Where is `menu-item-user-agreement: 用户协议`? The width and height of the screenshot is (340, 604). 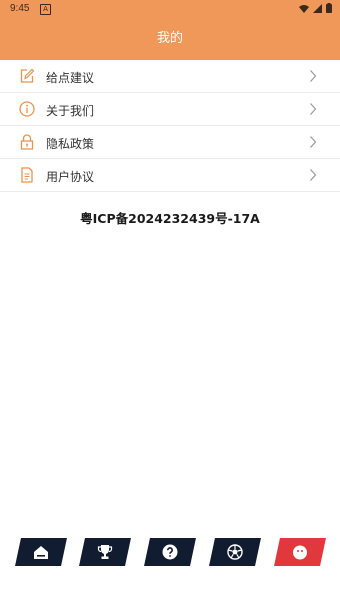 menu-item-user-agreement: 用户协议 is located at coordinates (170, 175).